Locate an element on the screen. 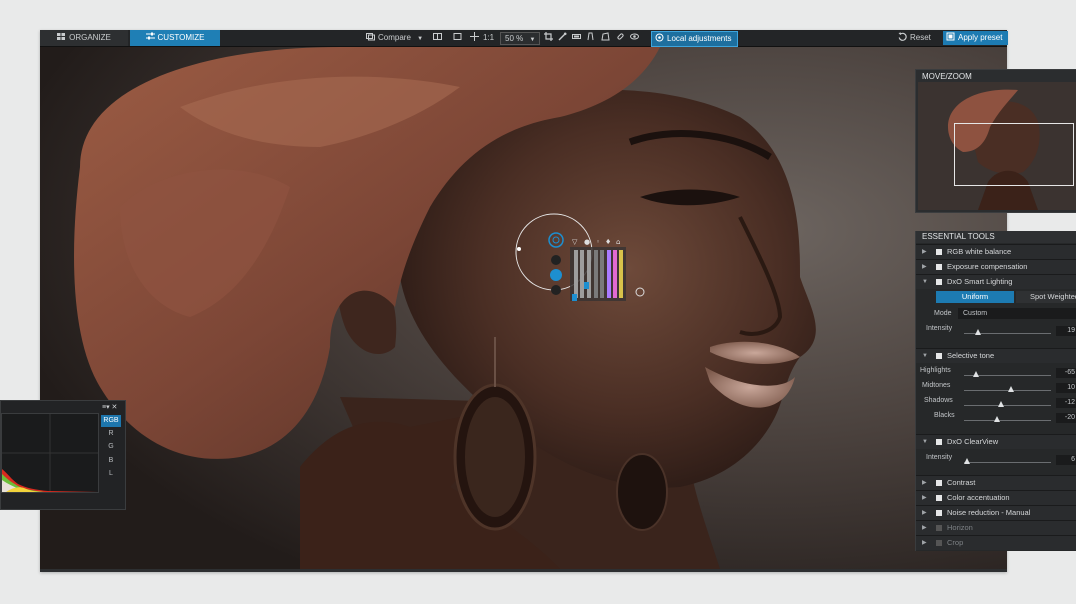  histogram-channel-b: B is located at coordinates (111, 461).